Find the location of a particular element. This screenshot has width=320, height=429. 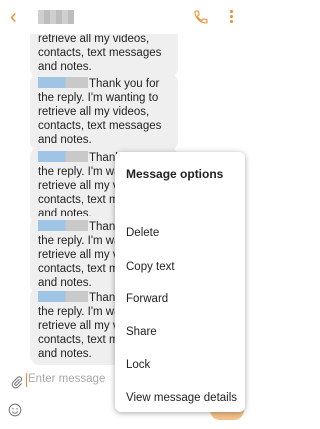

menu-item-lock: Lock is located at coordinates (138, 365).